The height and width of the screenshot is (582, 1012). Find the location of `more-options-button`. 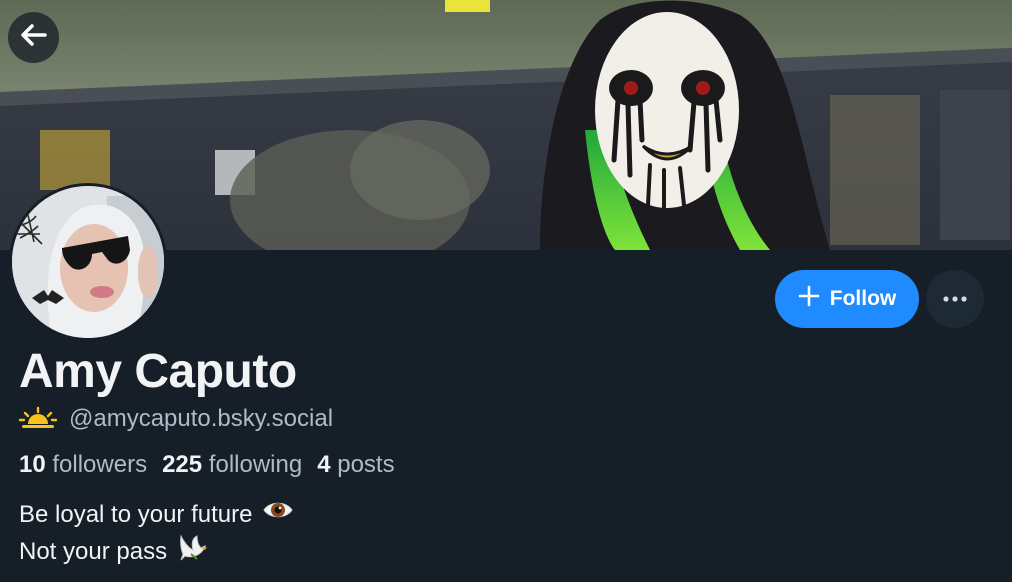

more-options-button is located at coordinates (955, 299).